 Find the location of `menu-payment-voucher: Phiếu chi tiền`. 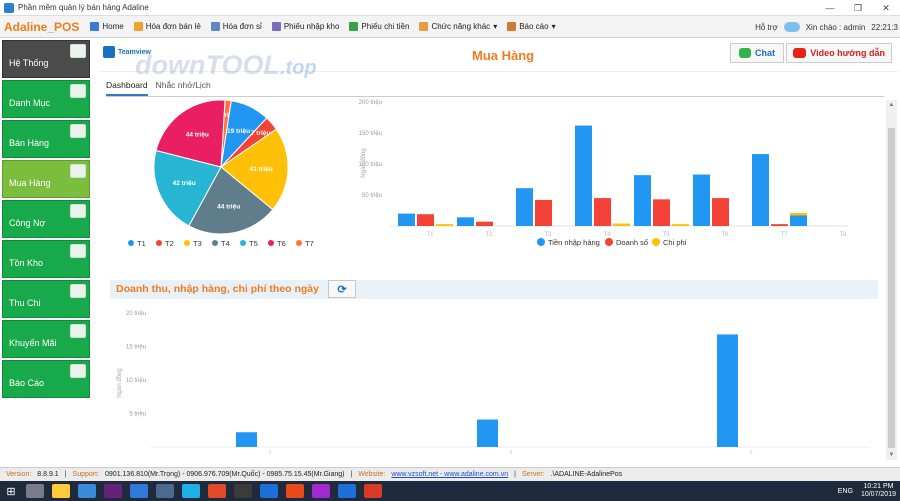

menu-payment-voucher: Phiếu chi tiền is located at coordinates (379, 27).